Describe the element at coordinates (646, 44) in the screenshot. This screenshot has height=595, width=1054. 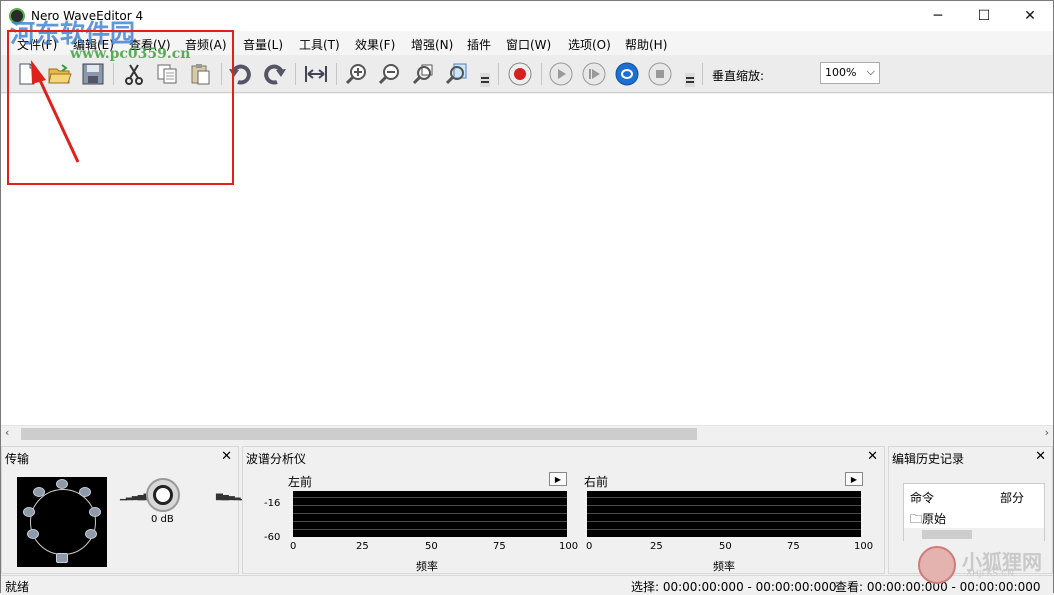
I see `menu-help: 帮助(H)` at that location.